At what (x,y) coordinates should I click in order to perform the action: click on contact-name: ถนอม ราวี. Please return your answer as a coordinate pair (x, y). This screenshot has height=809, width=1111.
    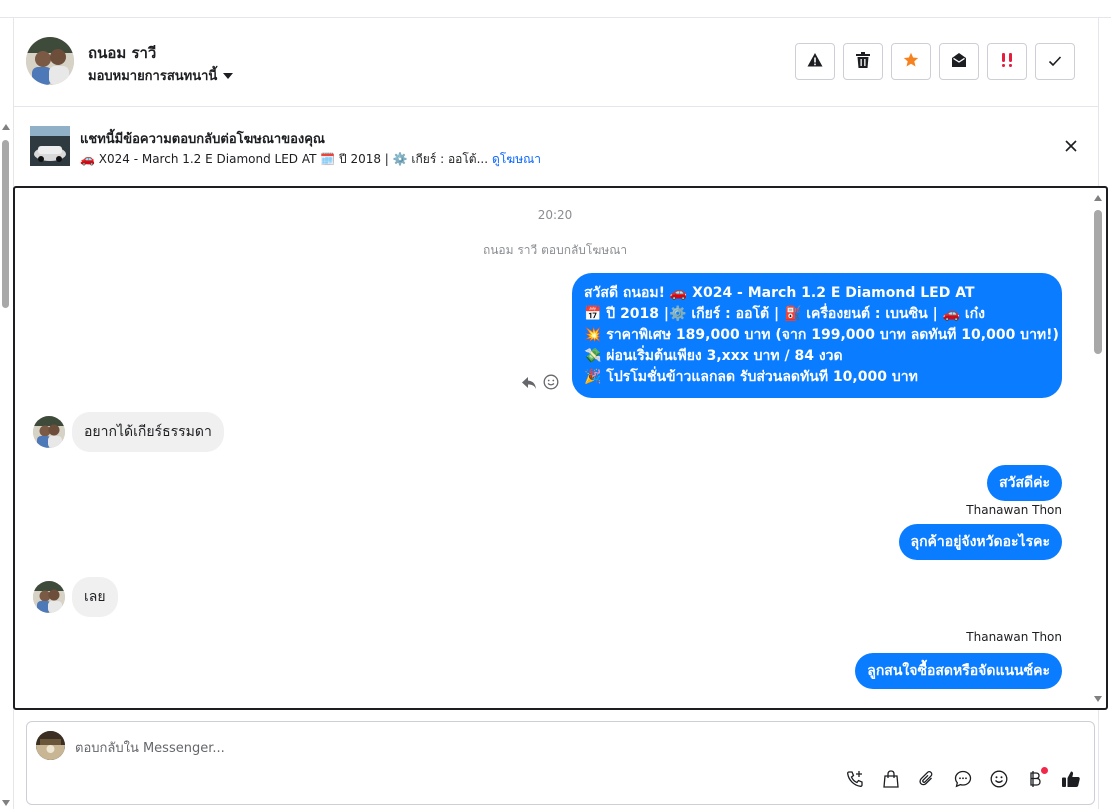
    Looking at the image, I should click on (122, 53).